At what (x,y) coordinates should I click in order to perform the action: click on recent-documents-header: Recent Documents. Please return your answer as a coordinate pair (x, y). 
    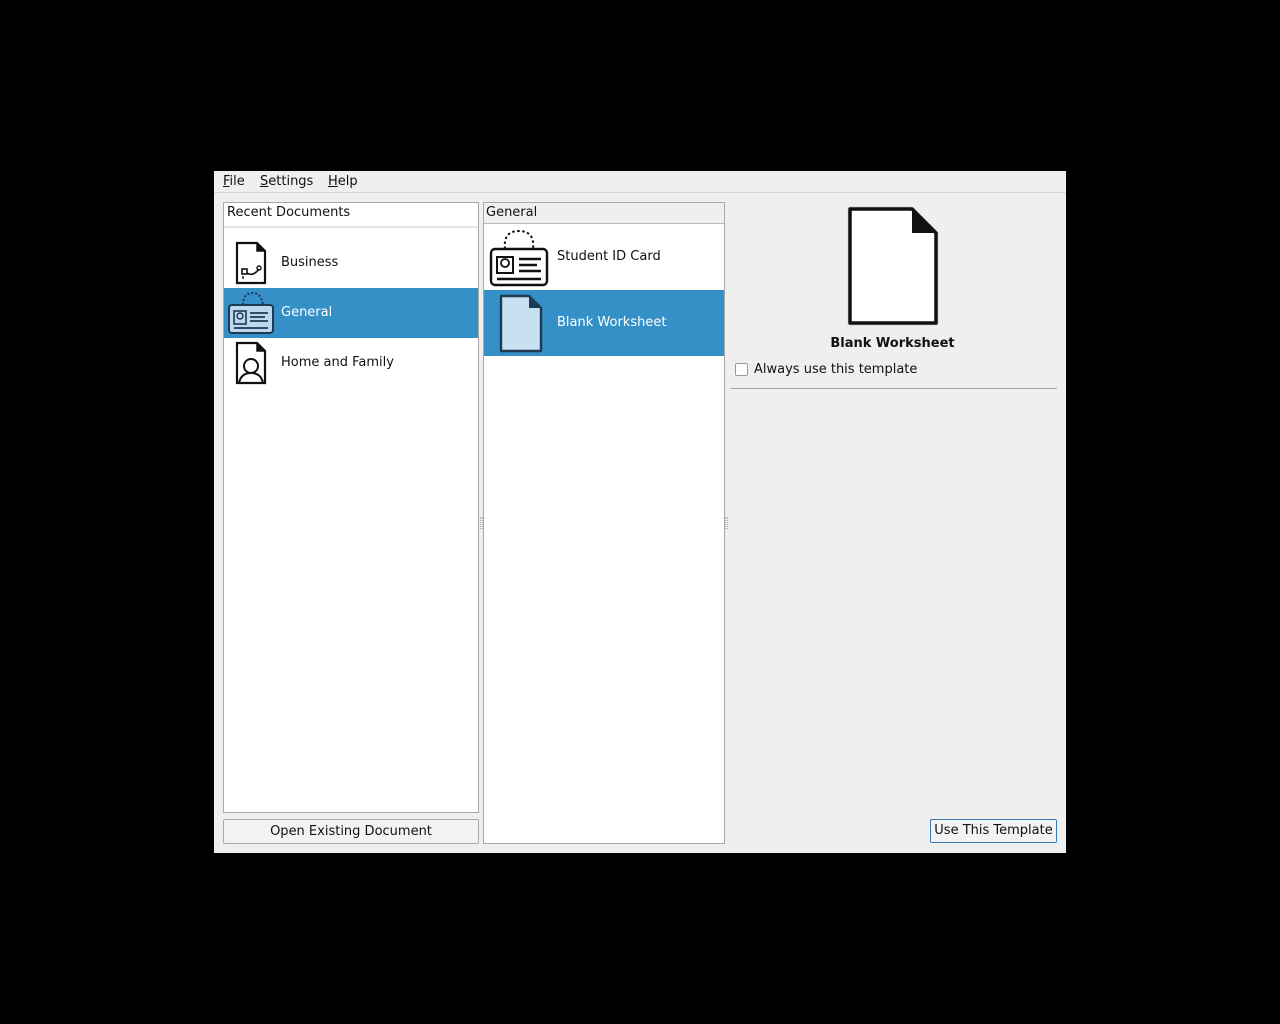
    Looking at the image, I should click on (351, 215).